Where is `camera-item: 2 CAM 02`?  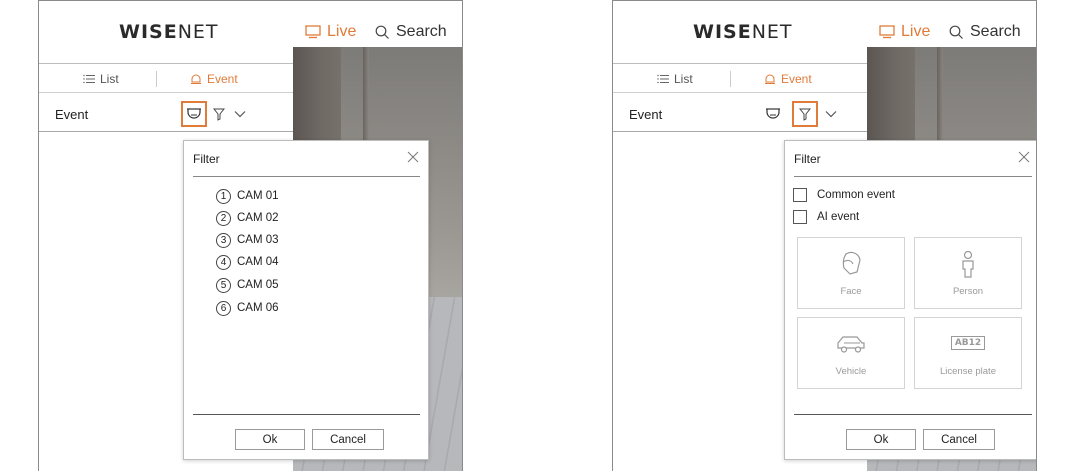
camera-item: 2 CAM 02 is located at coordinates (247, 218).